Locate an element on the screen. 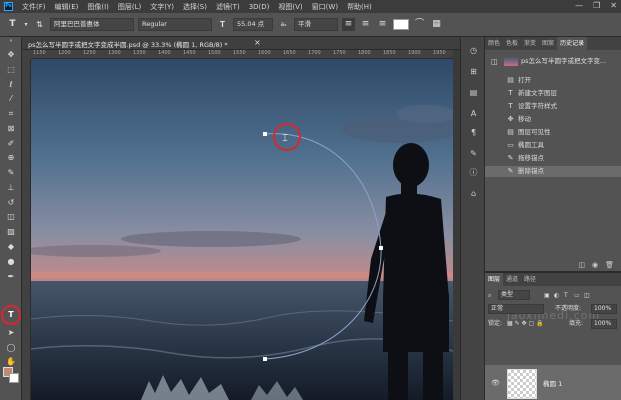  chevron-down-icon: ▾ is located at coordinates (26, 24).